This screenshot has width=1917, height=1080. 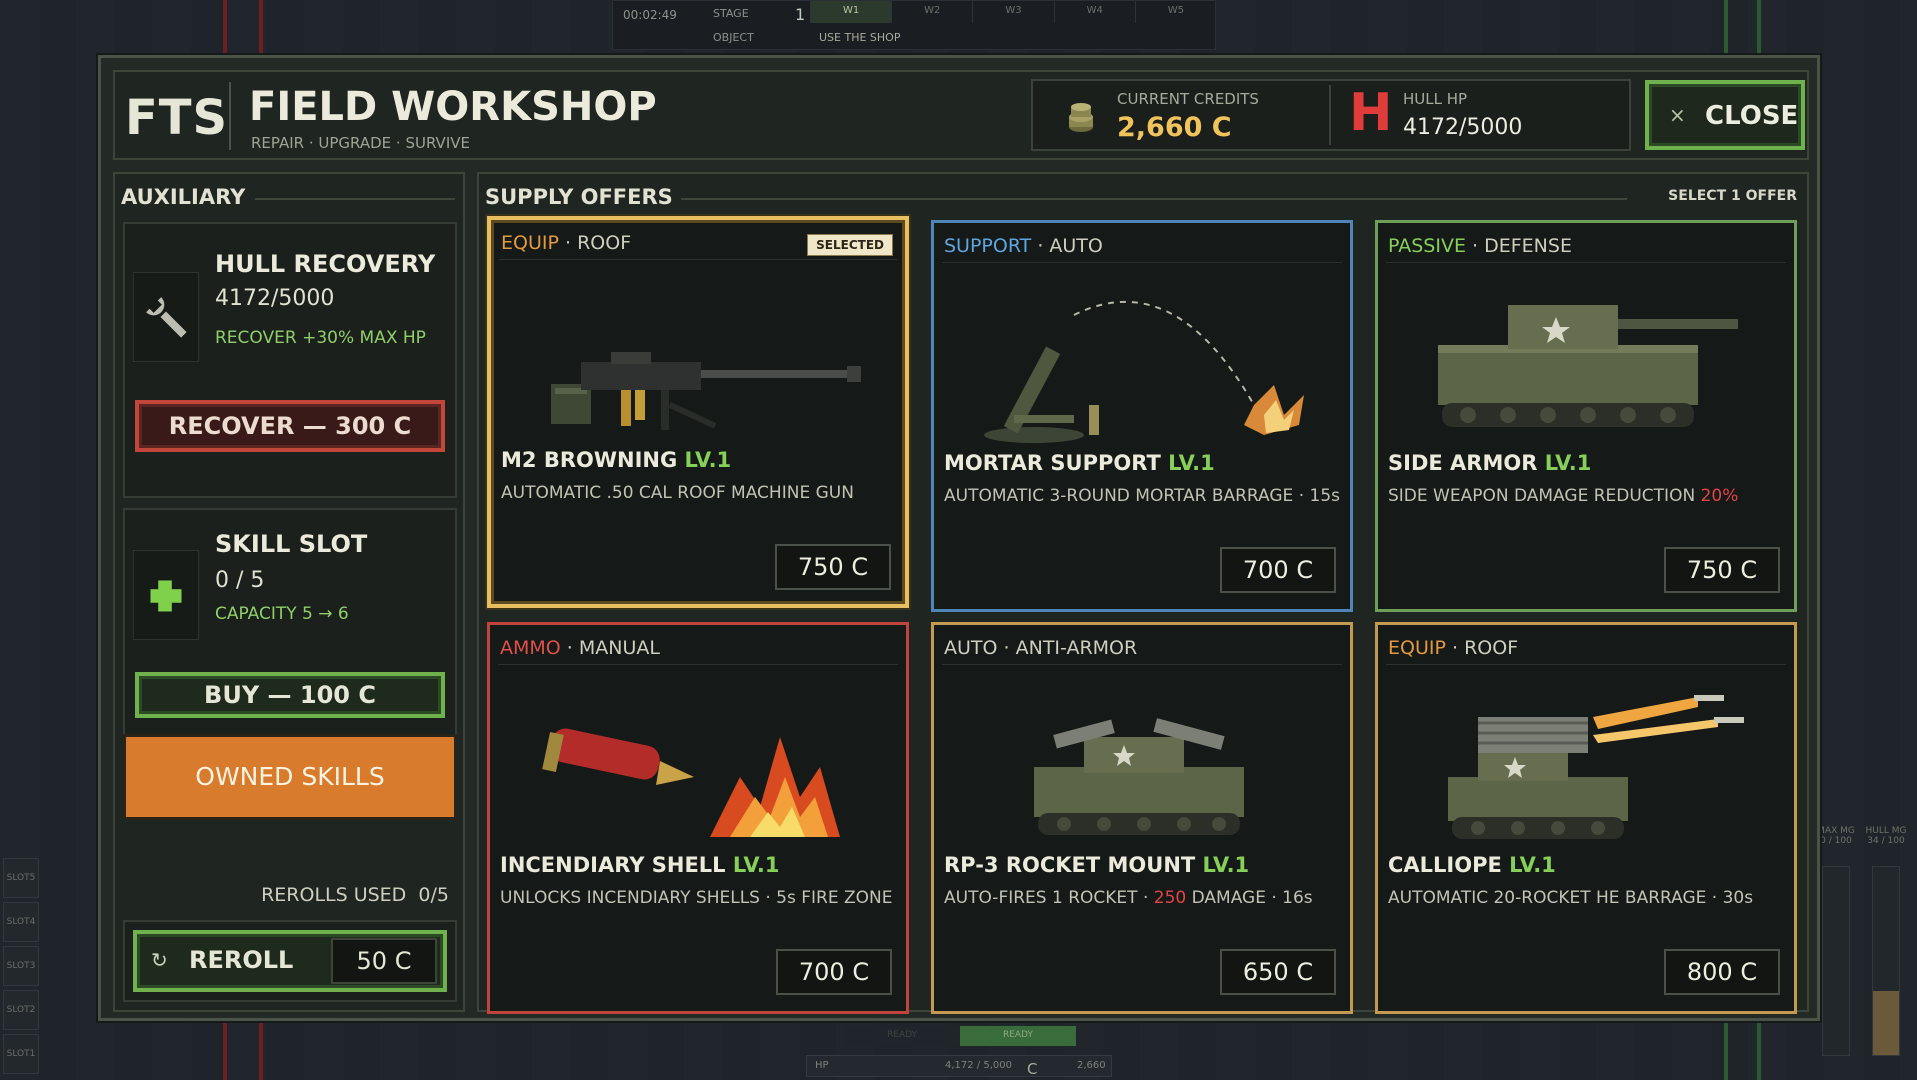 I want to click on card-description: AUTOMATIC 3-ROUND MORTAR BARRAGE · 15s, so click(x=1142, y=496).